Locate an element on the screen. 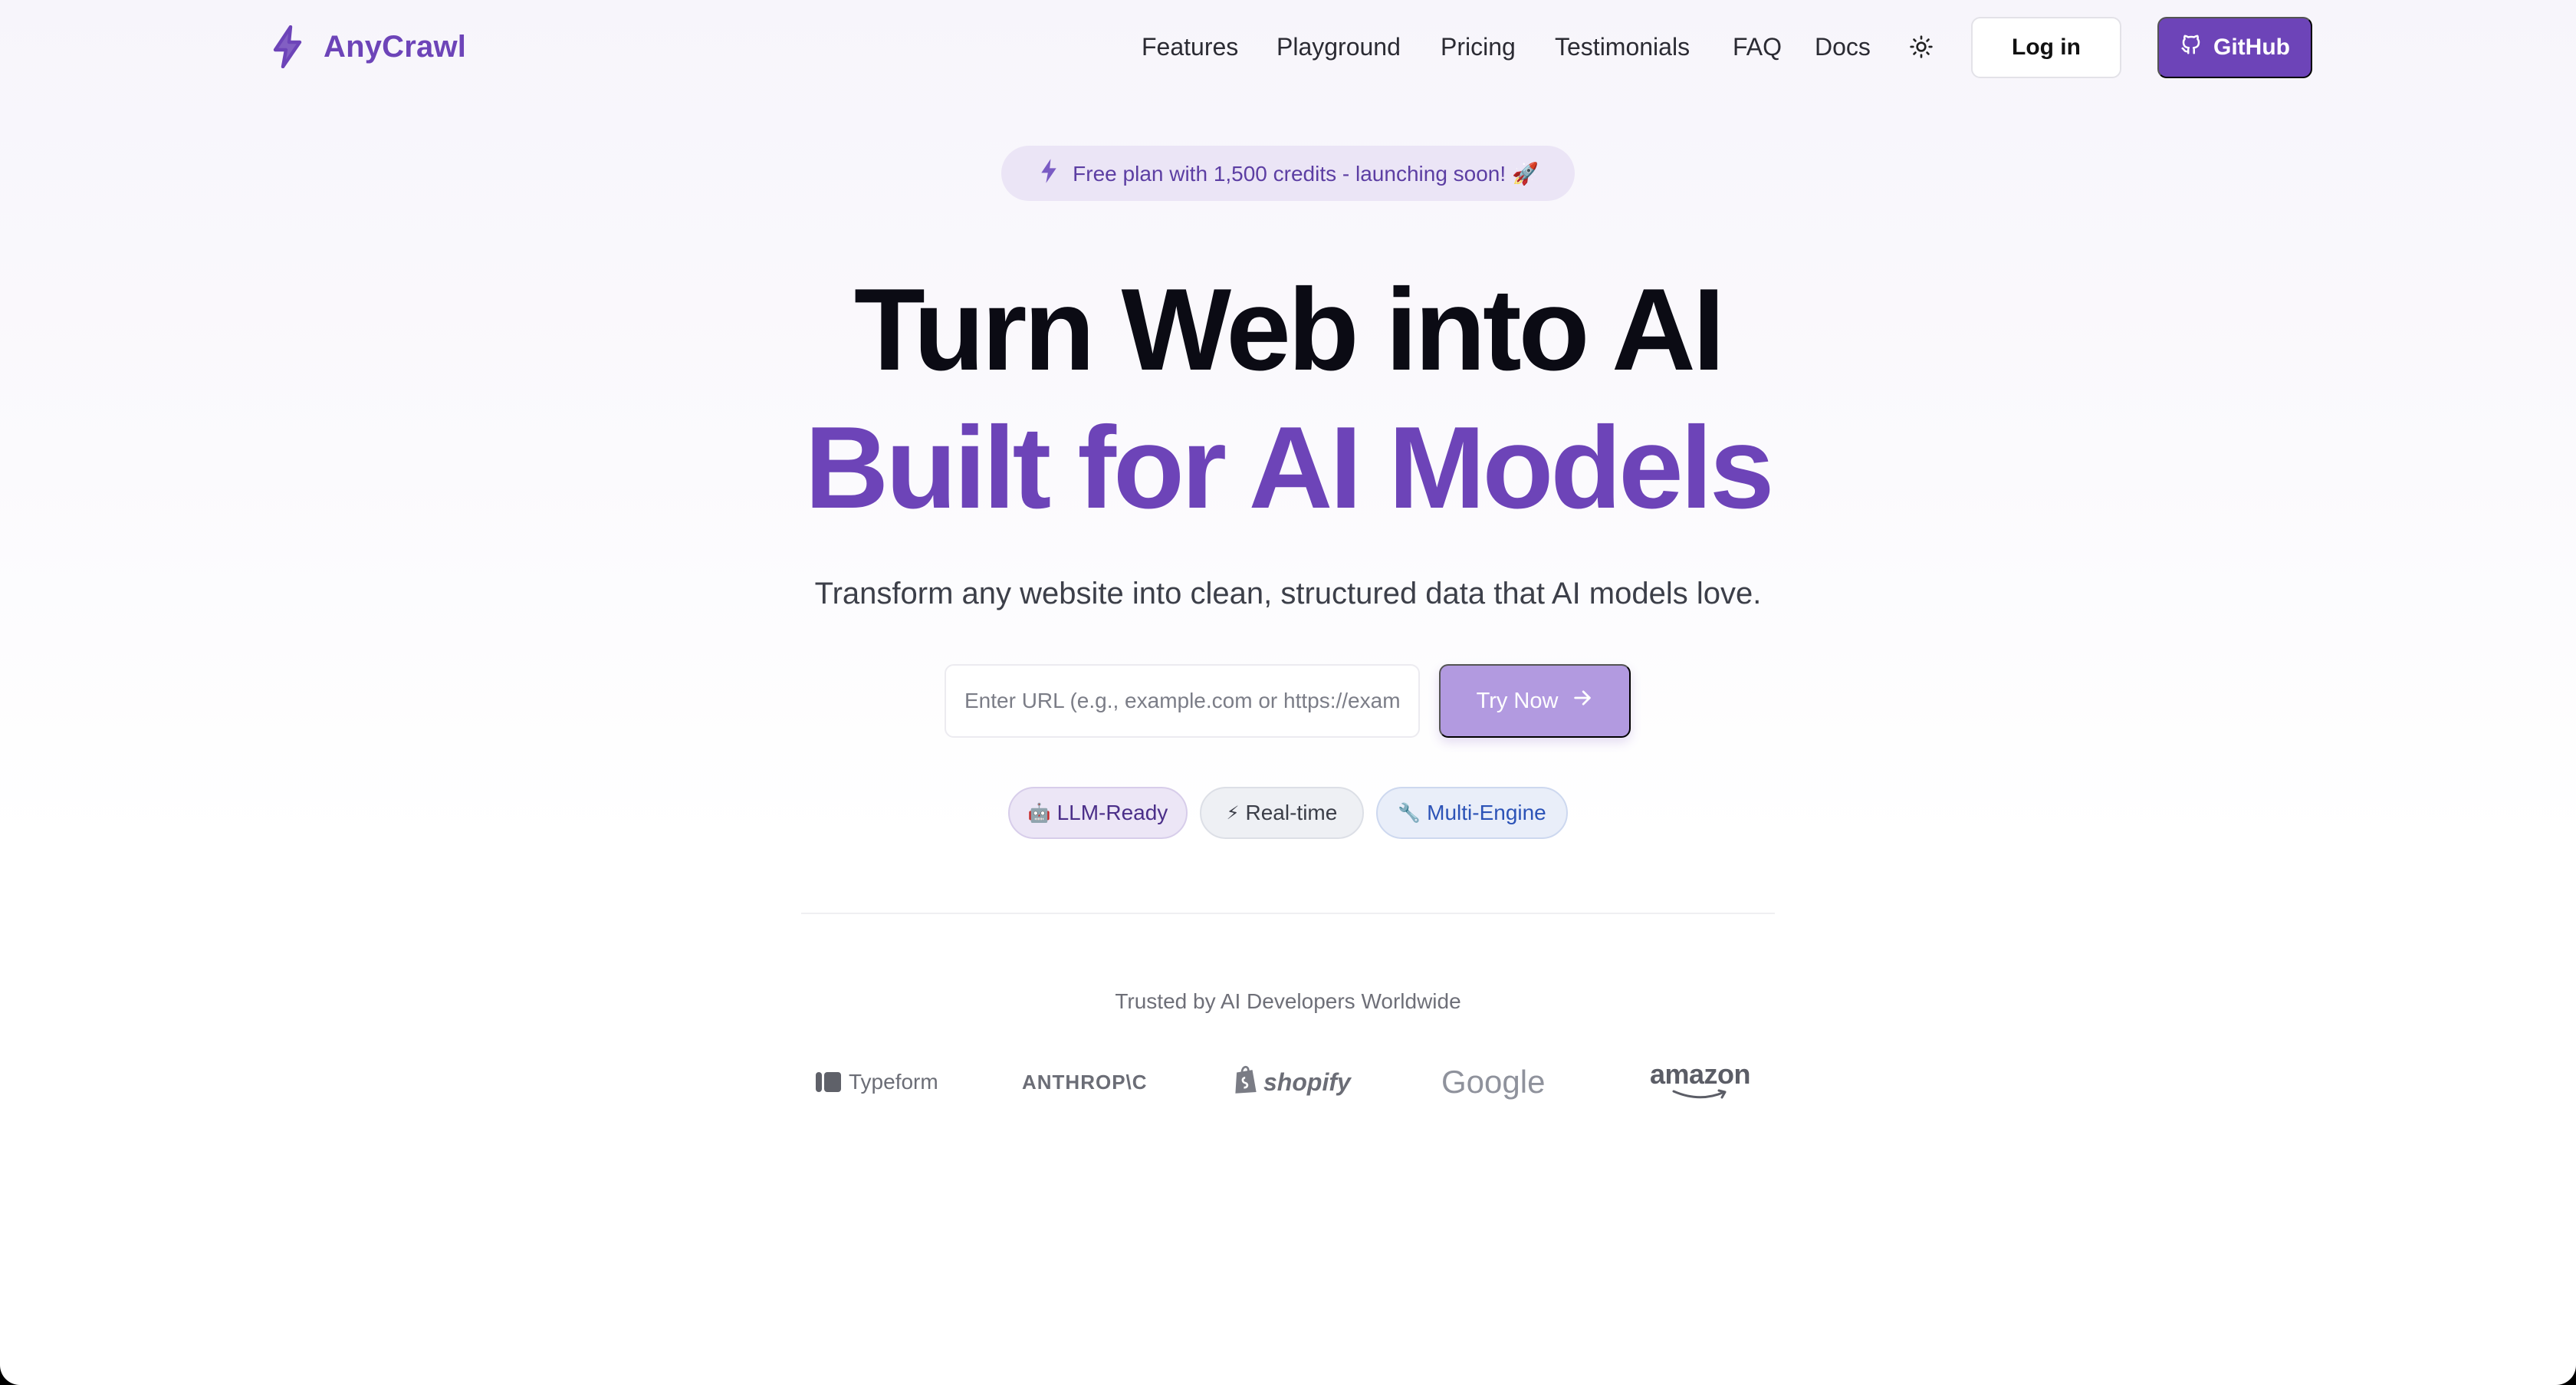 Image resolution: width=2576 pixels, height=1385 pixels. shopify-logo: shopify is located at coordinates (1292, 1082).